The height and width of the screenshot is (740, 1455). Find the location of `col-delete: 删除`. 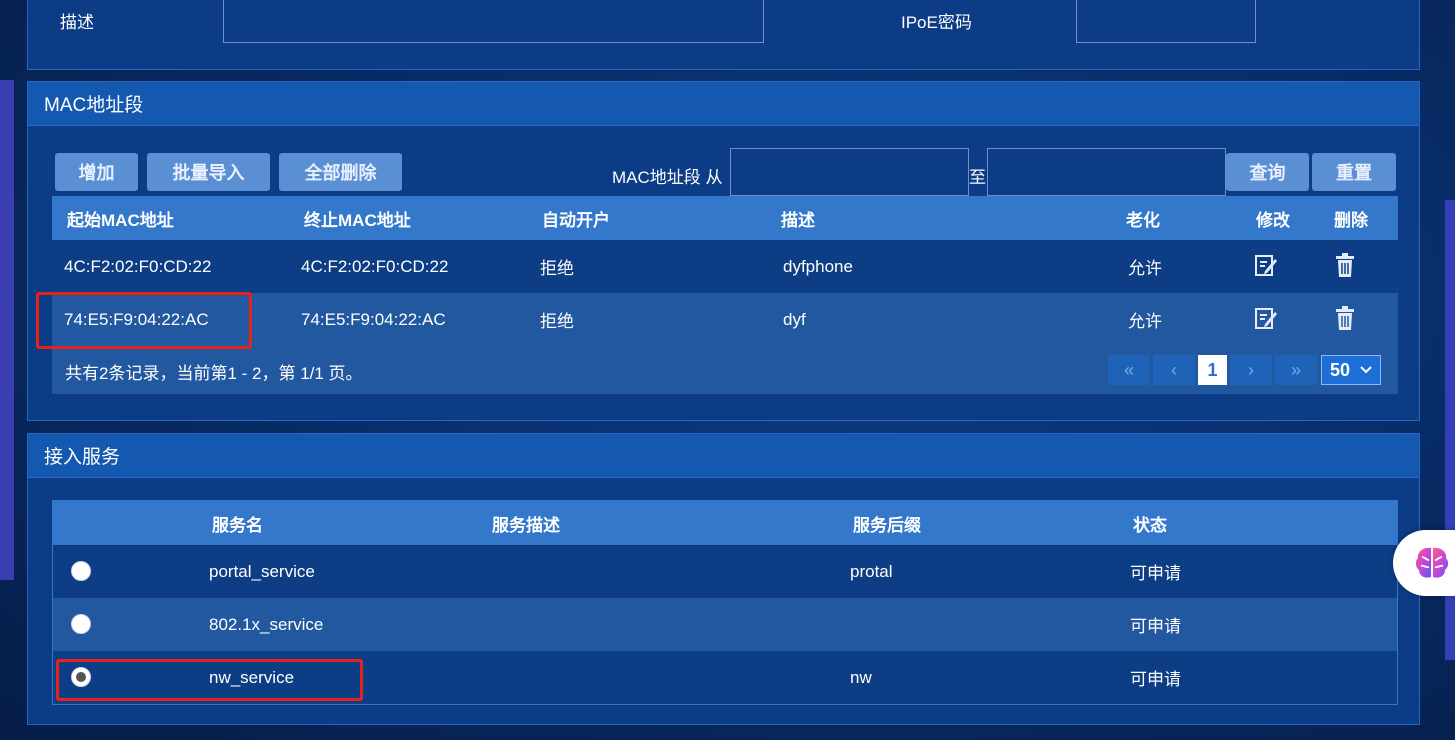

col-delete: 删除 is located at coordinates (1351, 220).